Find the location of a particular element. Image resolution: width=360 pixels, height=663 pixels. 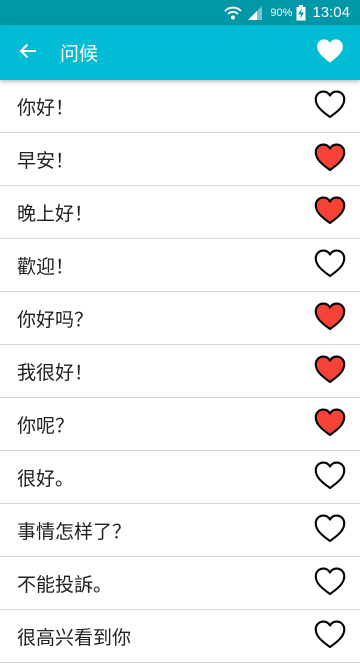

status-bar: 90% 13:04 is located at coordinates (180, 12).